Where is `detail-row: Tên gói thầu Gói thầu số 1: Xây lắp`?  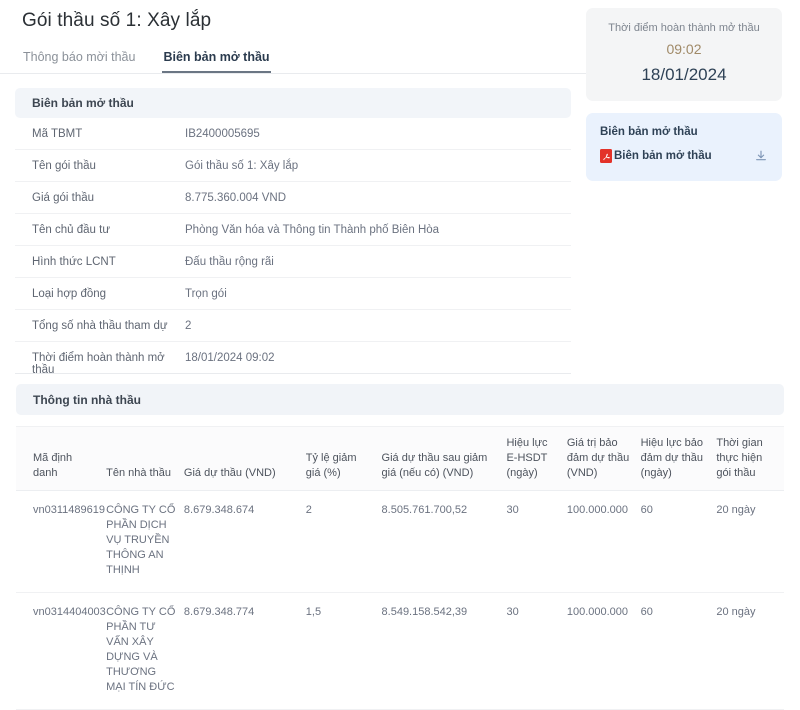 detail-row: Tên gói thầu Gói thầu số 1: Xây lắp is located at coordinates (293, 166).